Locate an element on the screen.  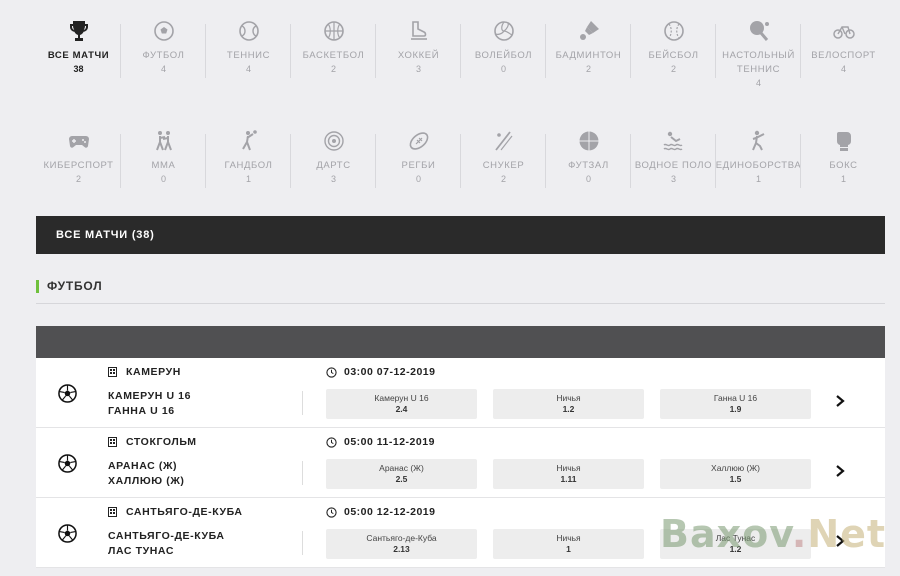
sport-badminton: БАДМИНТОН 2 is located at coordinates (588, 53).